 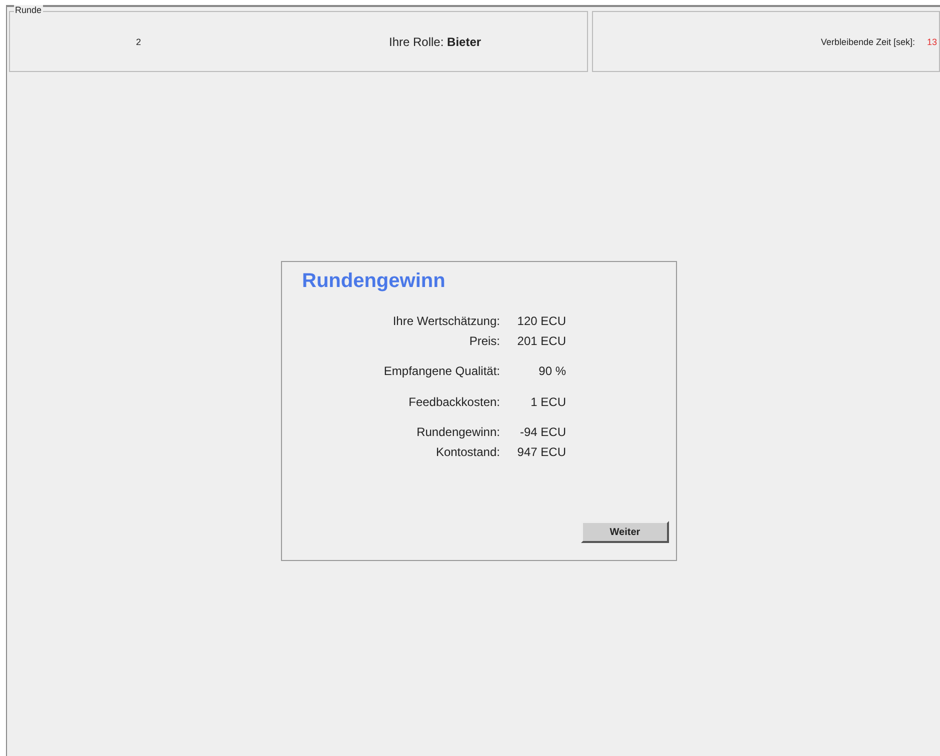 I want to click on field-label: Kontostand:, so click(x=467, y=452).